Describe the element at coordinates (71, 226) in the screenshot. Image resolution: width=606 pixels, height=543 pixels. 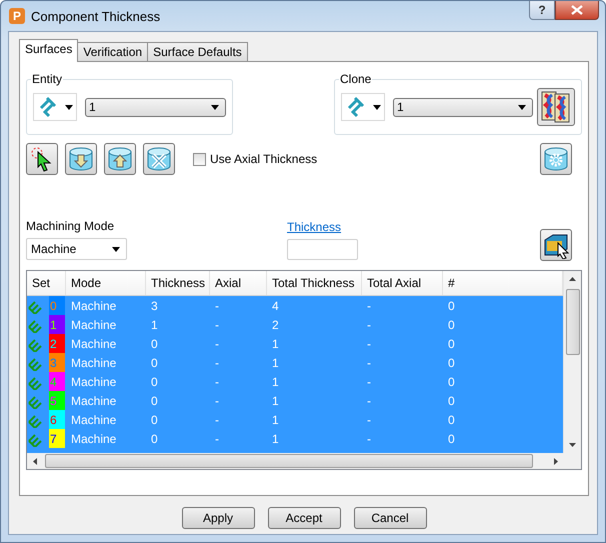
I see `machining-mode-label: Machining Mode` at that location.